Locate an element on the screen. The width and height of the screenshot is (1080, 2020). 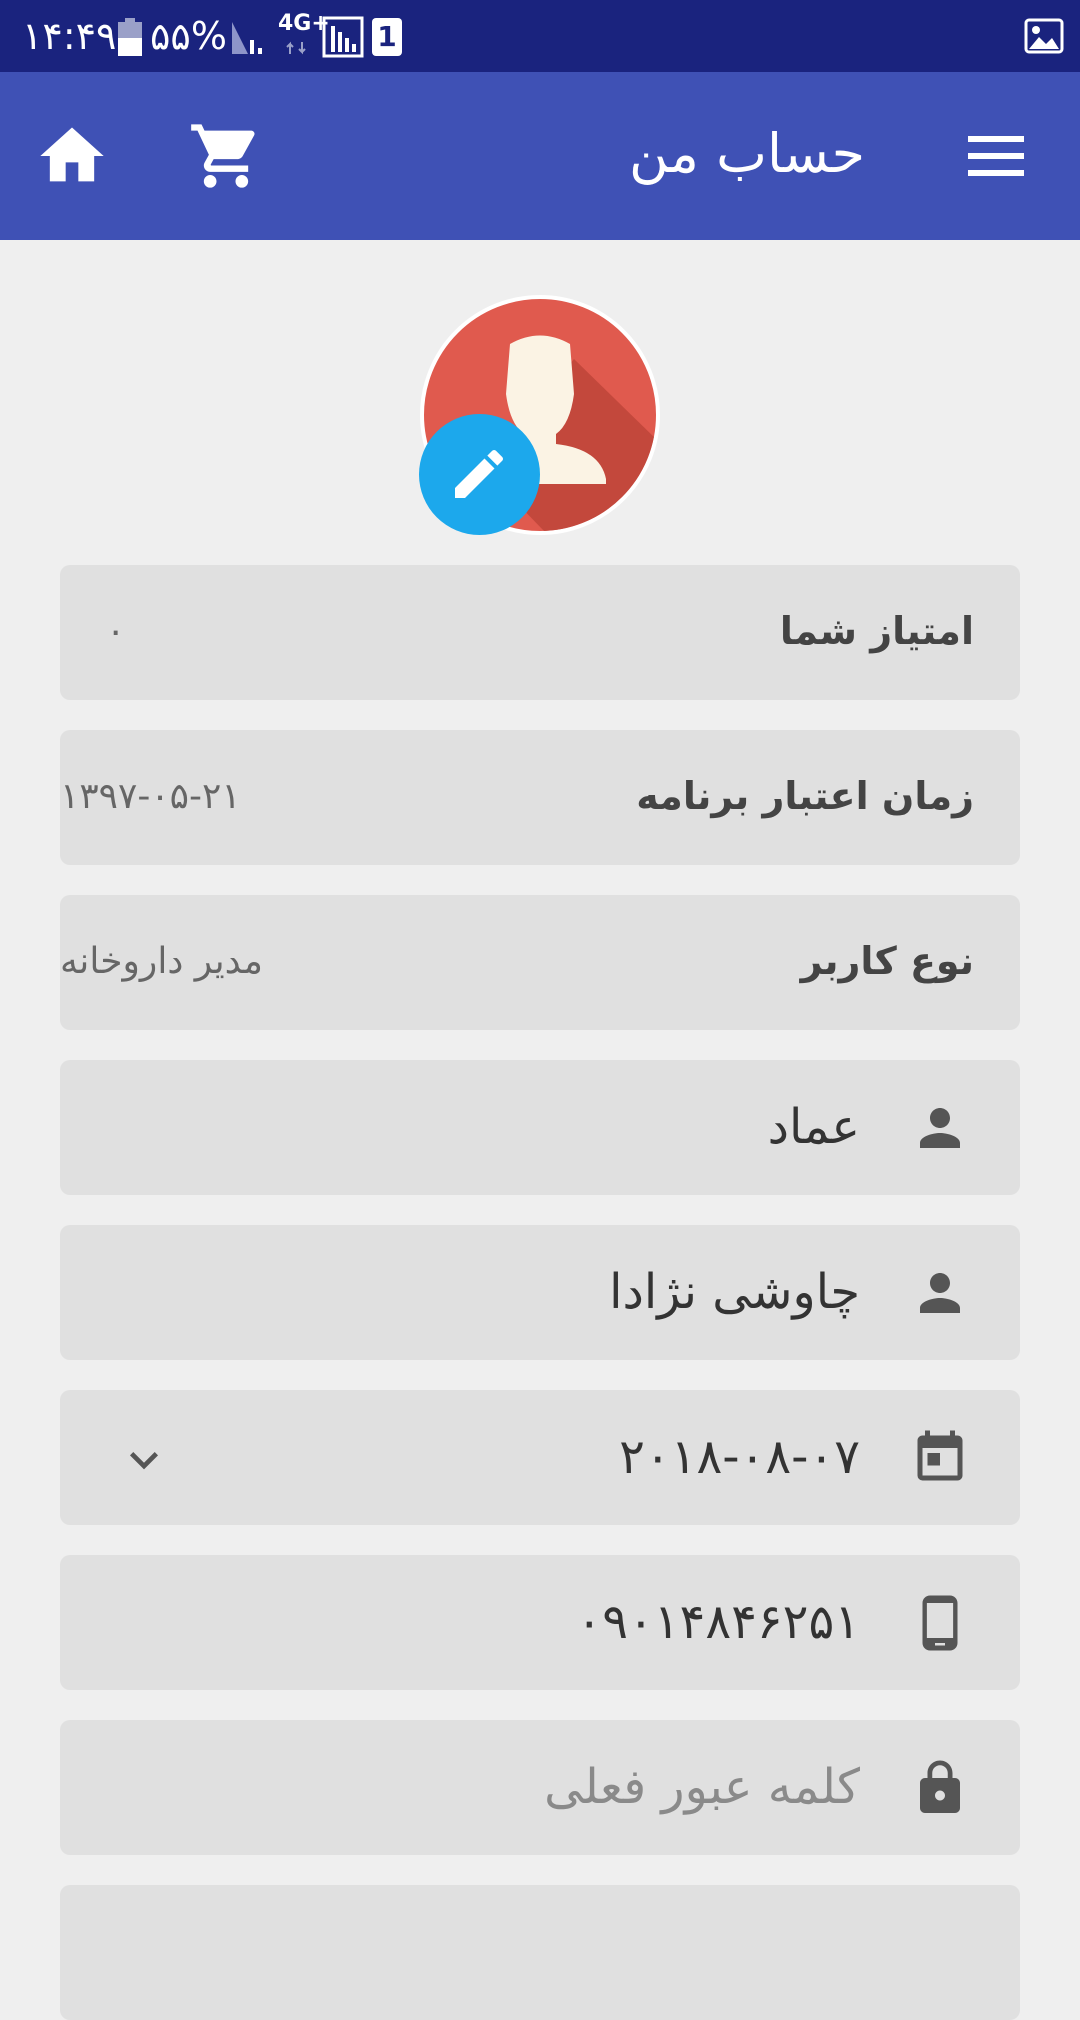
phone-card is located at coordinates (540, 1622).